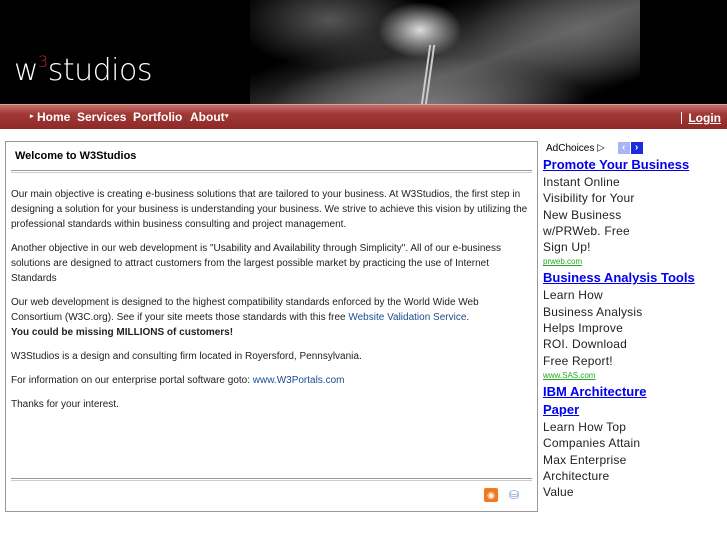 The image size is (727, 545). What do you see at coordinates (65, 404) in the screenshot?
I see `paragraph: Thanks for your interest.` at bounding box center [65, 404].